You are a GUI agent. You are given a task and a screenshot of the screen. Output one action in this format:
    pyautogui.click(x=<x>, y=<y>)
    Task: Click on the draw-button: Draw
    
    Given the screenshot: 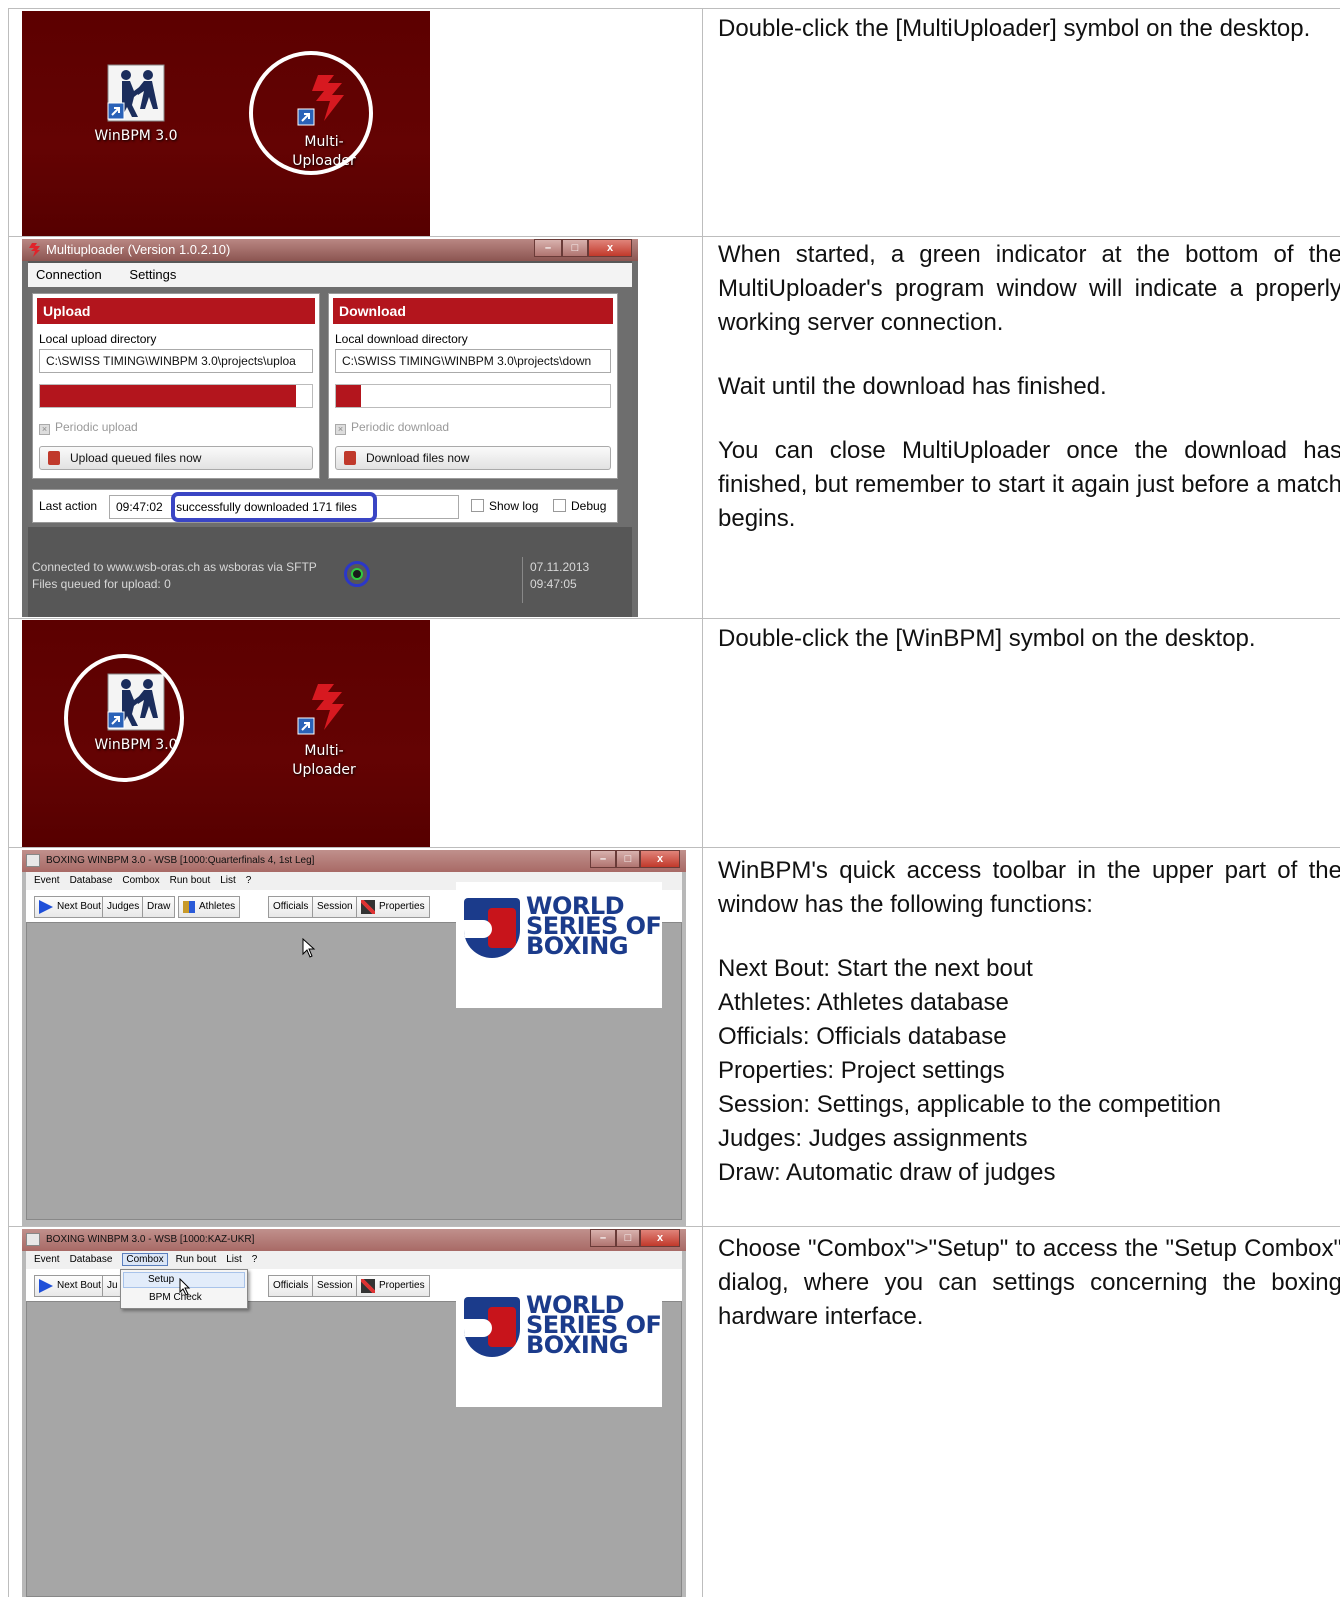 What is the action you would take?
    pyautogui.click(x=159, y=907)
    